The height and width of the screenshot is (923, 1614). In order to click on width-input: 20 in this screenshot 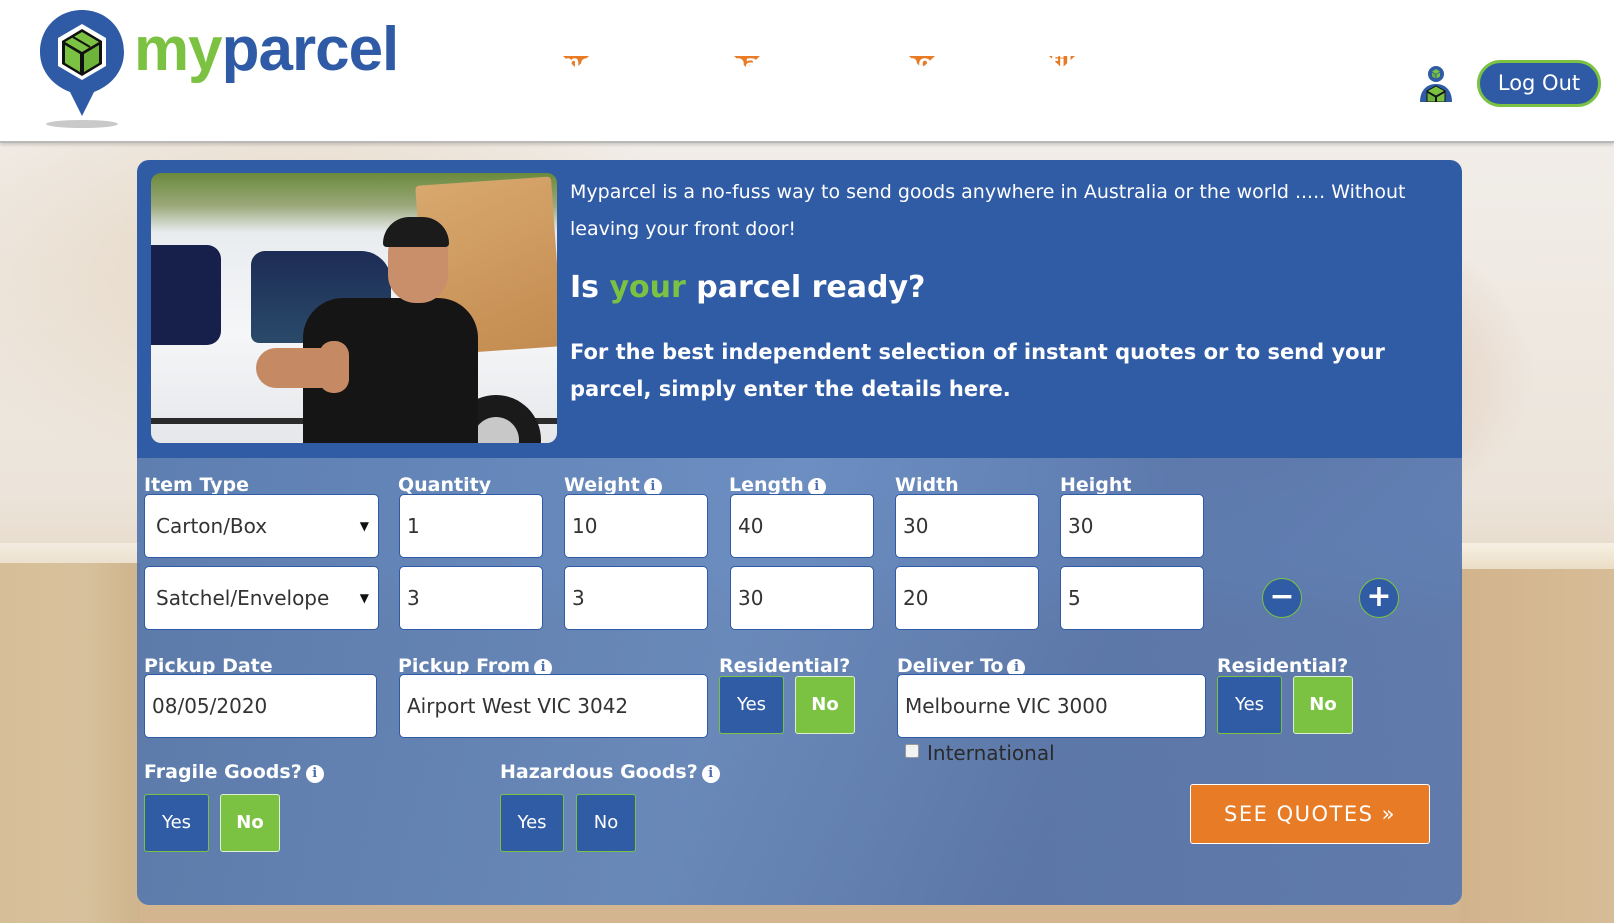, I will do `click(967, 598)`.